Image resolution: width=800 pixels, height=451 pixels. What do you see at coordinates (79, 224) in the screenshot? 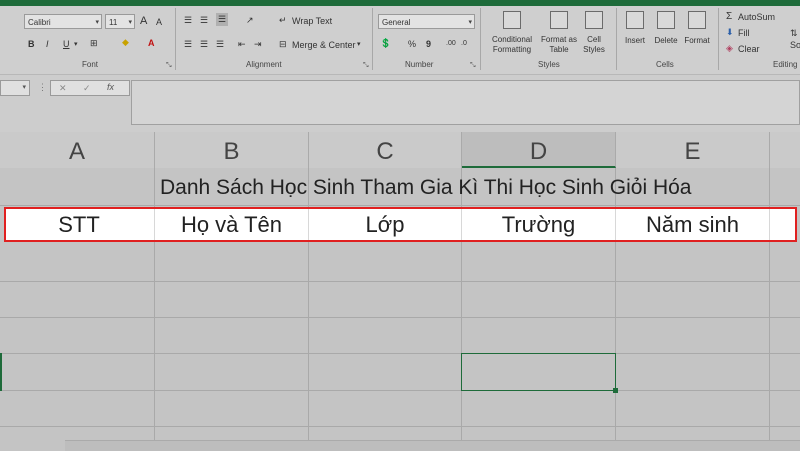
I see `header-cell-stt: STT` at bounding box center [79, 224].